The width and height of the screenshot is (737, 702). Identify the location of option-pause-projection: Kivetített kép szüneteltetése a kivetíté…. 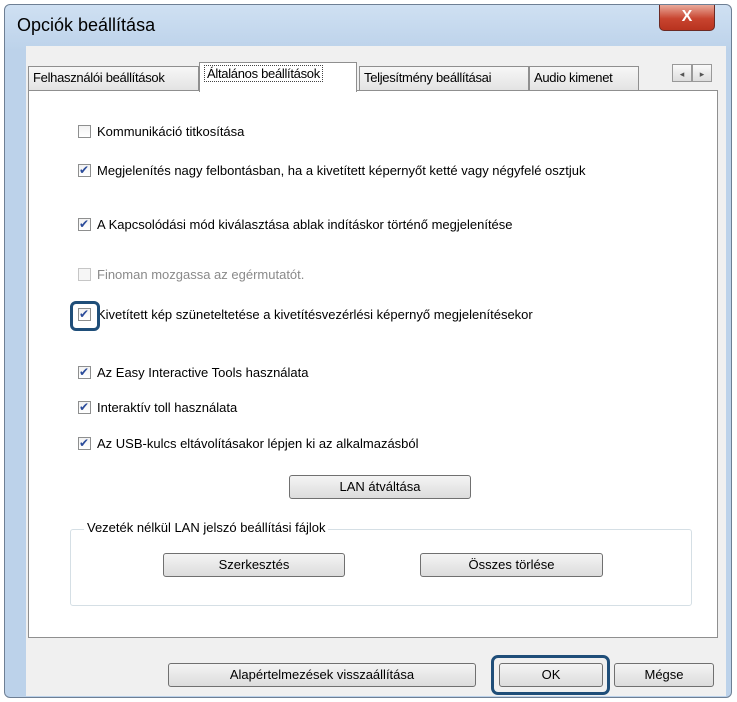
(305, 315).